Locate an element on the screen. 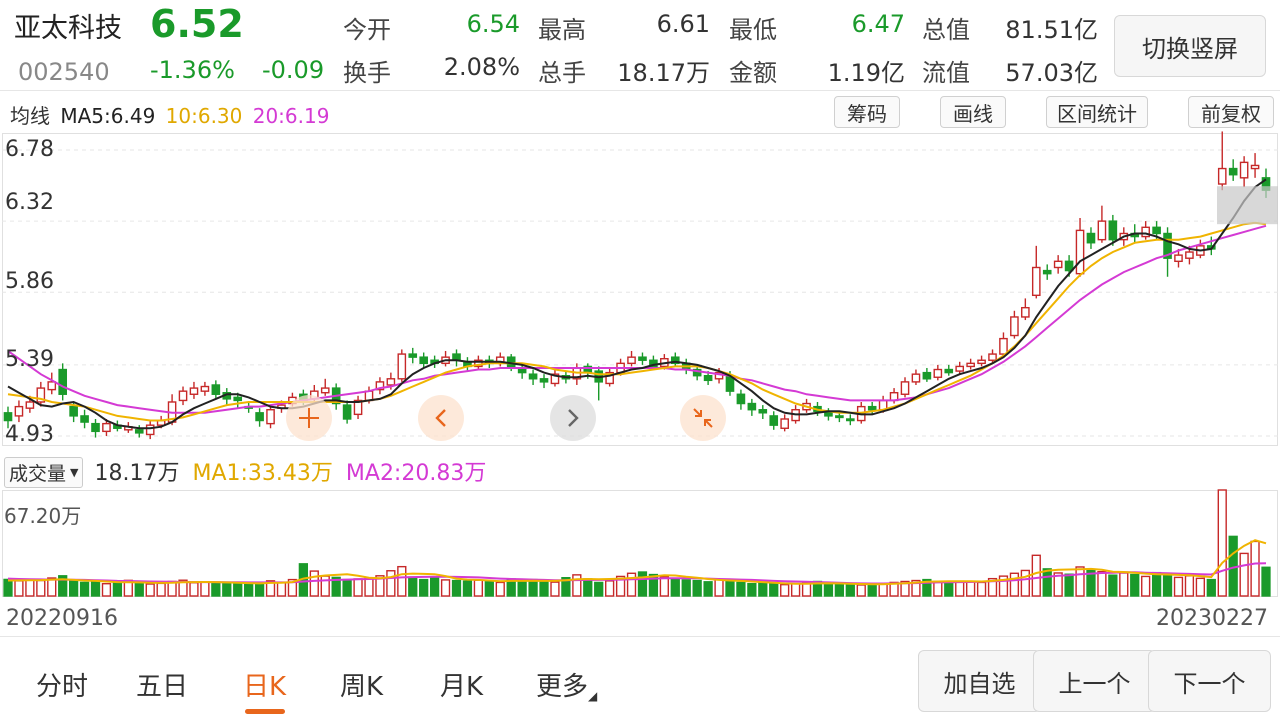 The image size is (1280, 720). scroll-right-button is located at coordinates (573, 418).